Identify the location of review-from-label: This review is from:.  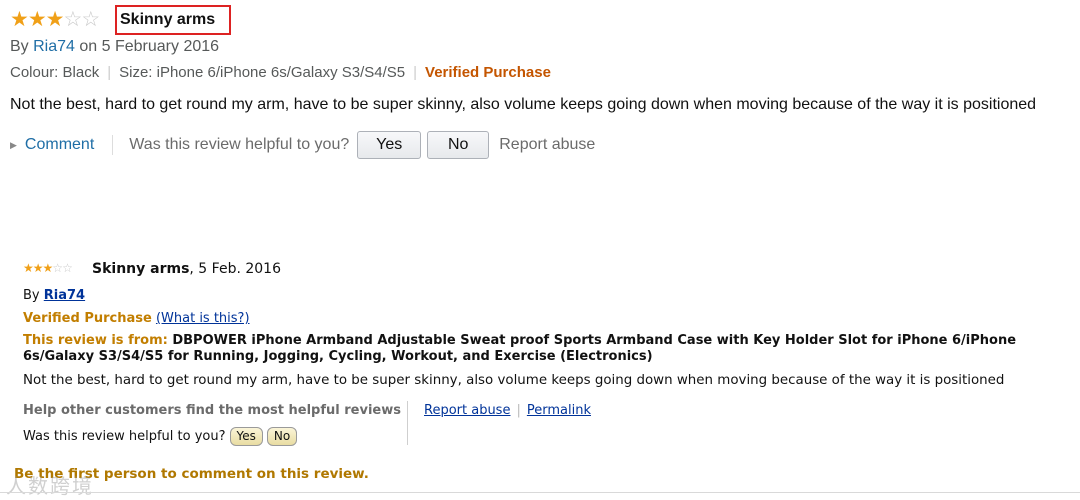
(95, 340).